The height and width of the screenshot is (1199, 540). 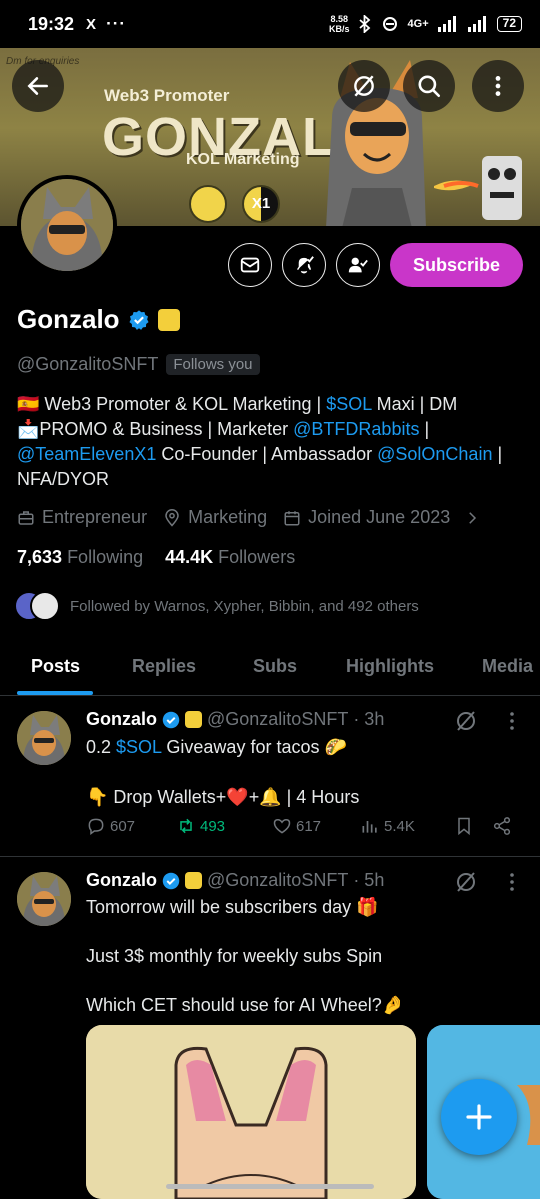 I want to click on bio-text: Co-Founder | Ambassador, so click(x=267, y=454).